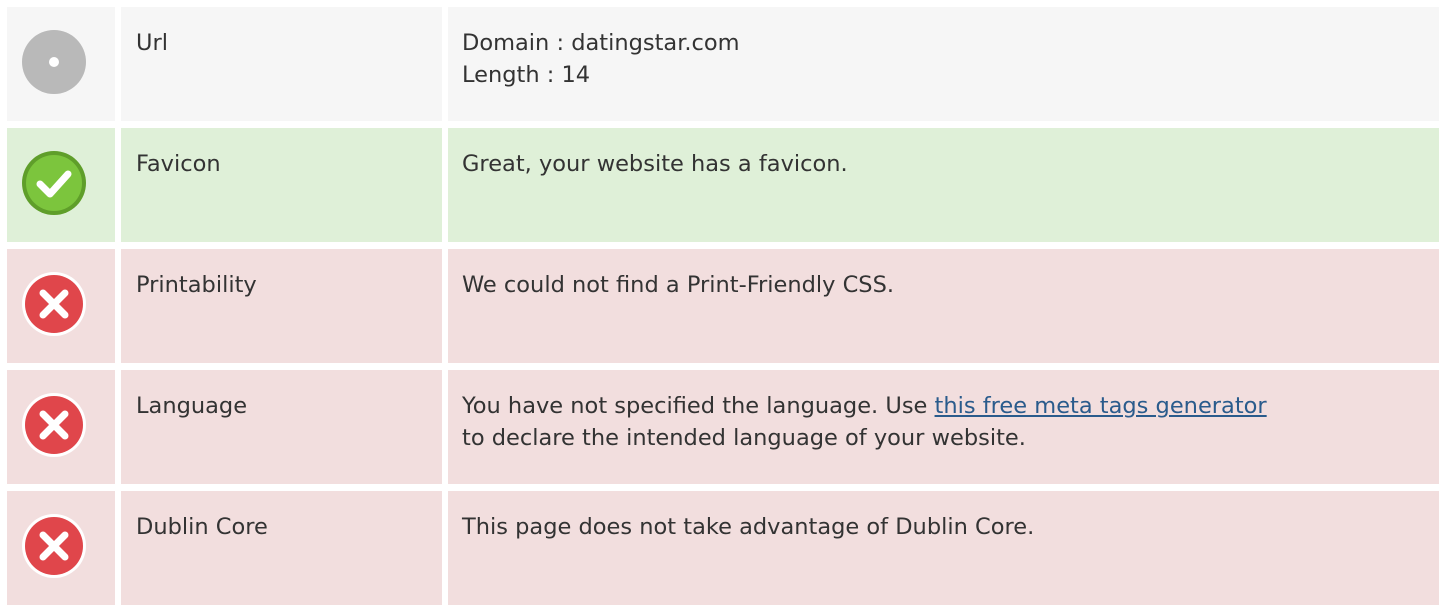  What do you see at coordinates (281, 306) in the screenshot?
I see `row-label-cell: Printability` at bounding box center [281, 306].